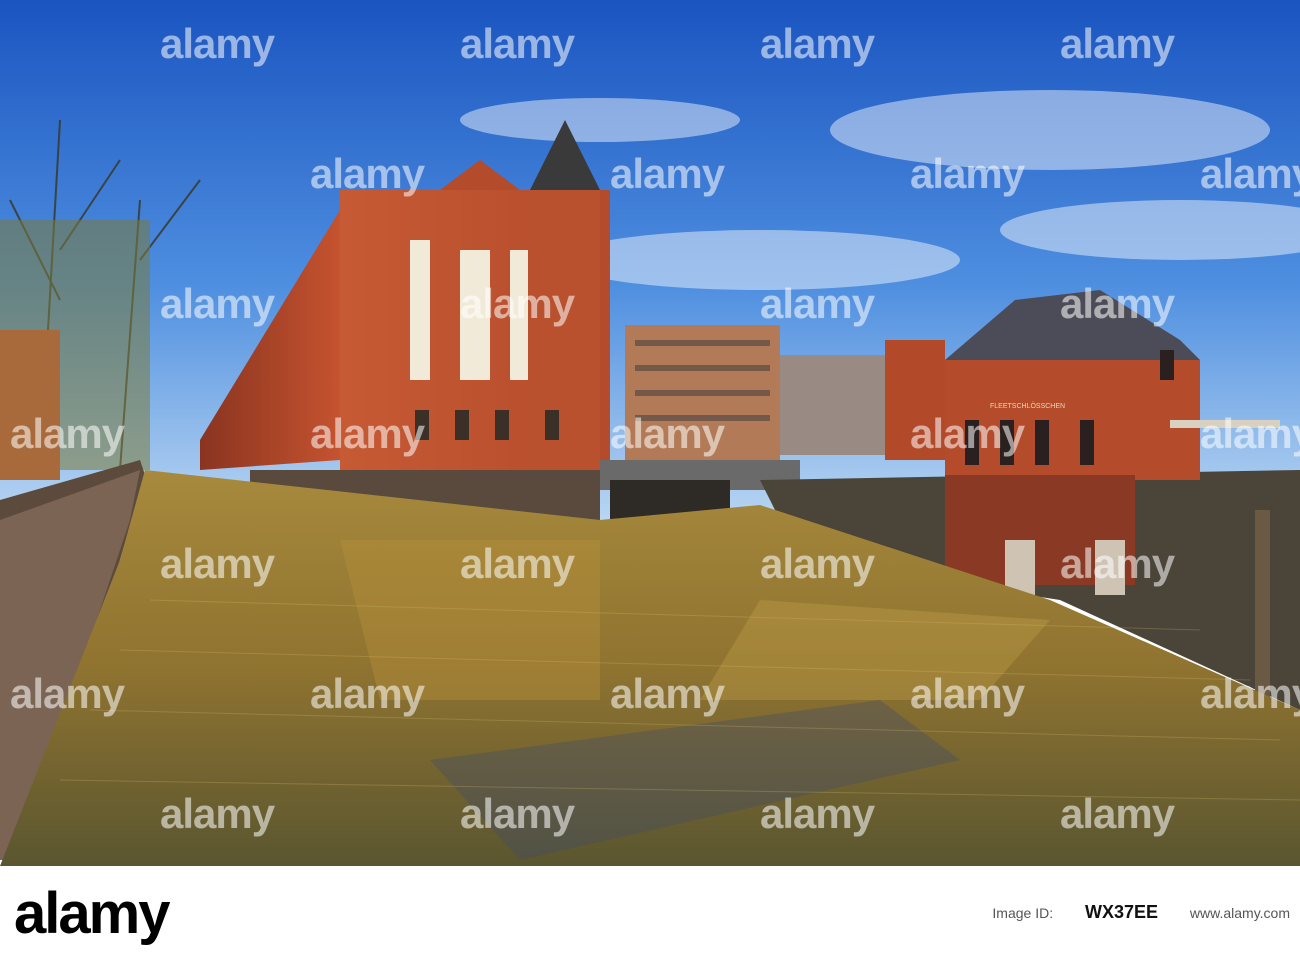  I want to click on site-url: www.alamy.com, so click(1240, 913).